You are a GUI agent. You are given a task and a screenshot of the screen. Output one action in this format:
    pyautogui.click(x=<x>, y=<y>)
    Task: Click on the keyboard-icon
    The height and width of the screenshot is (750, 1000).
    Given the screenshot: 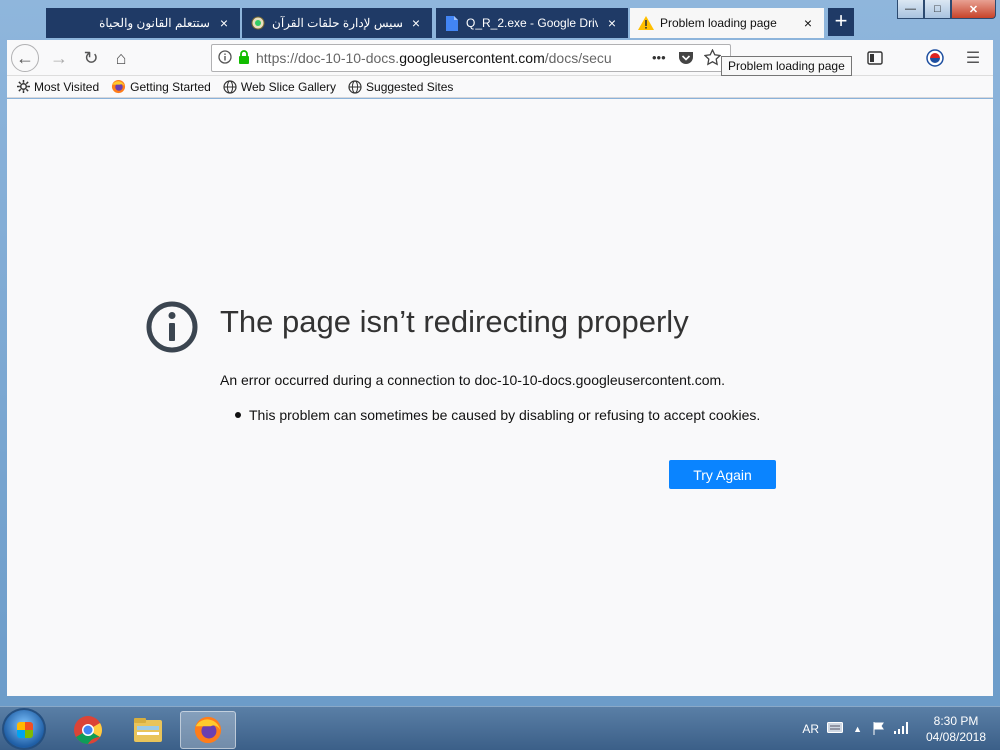 What is the action you would take?
    pyautogui.click(x=835, y=729)
    